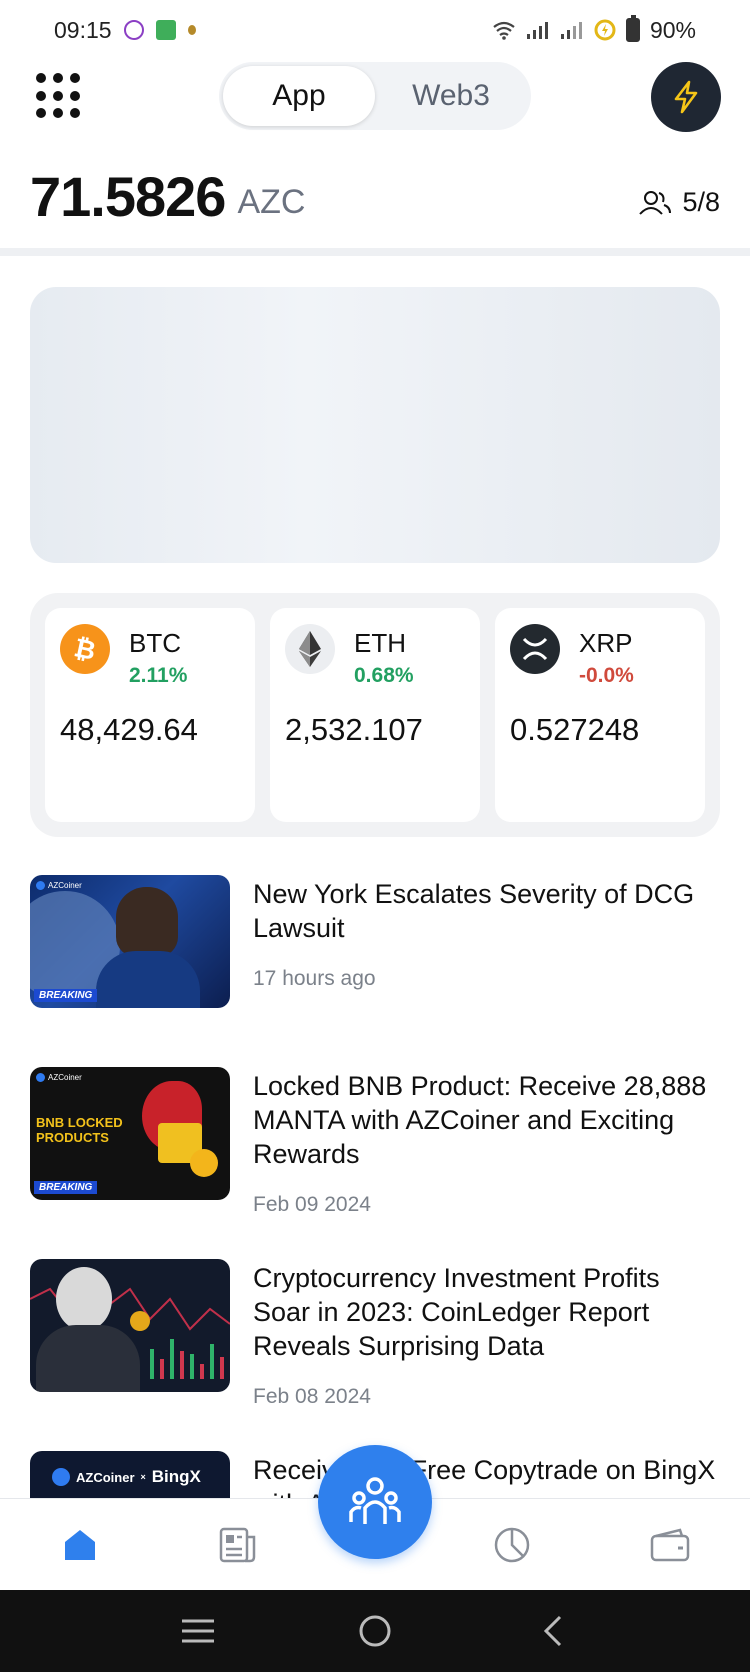  Describe the element at coordinates (701, 202) in the screenshot. I see `referrals-count: 5/8` at that location.